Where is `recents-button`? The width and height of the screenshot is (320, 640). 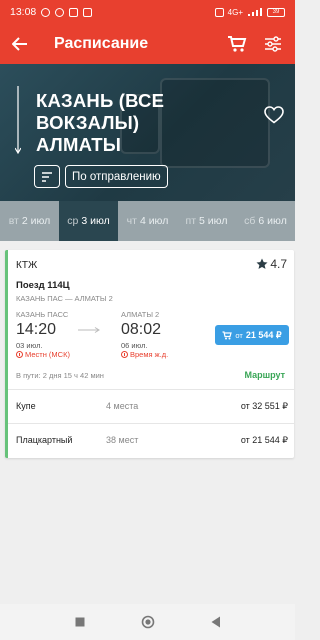 recents-button is located at coordinates (80, 622).